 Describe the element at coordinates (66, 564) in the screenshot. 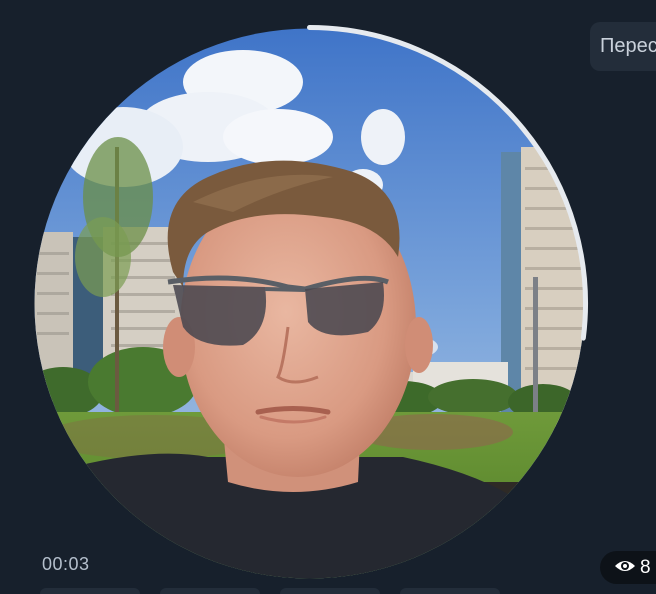

I see `video-duration: 00:03` at that location.